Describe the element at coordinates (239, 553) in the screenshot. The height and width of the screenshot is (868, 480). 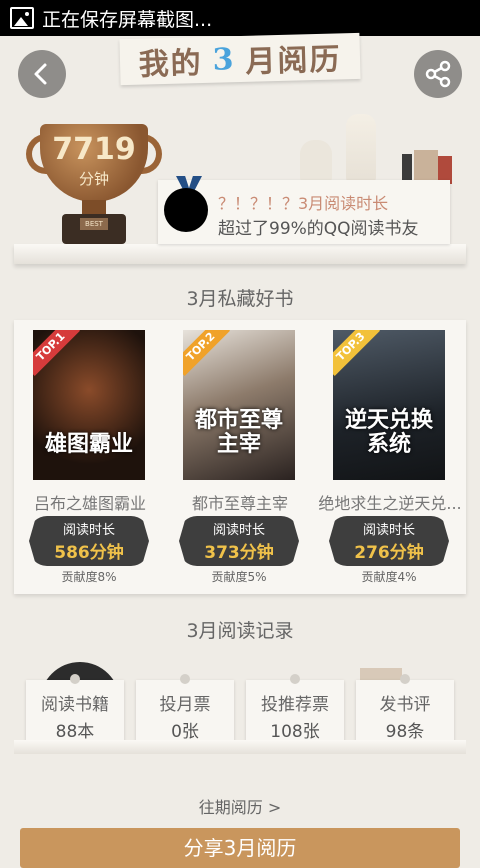
I see `badge-value: 373分钟` at that location.